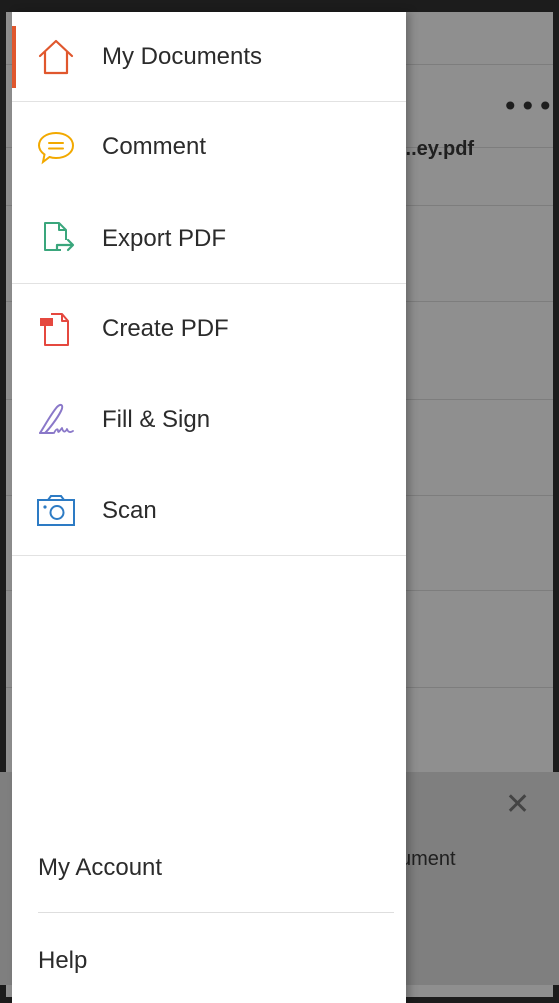 Image resolution: width=559 pixels, height=1003 pixels. I want to click on menu-item-label: Create PDF, so click(165, 328).